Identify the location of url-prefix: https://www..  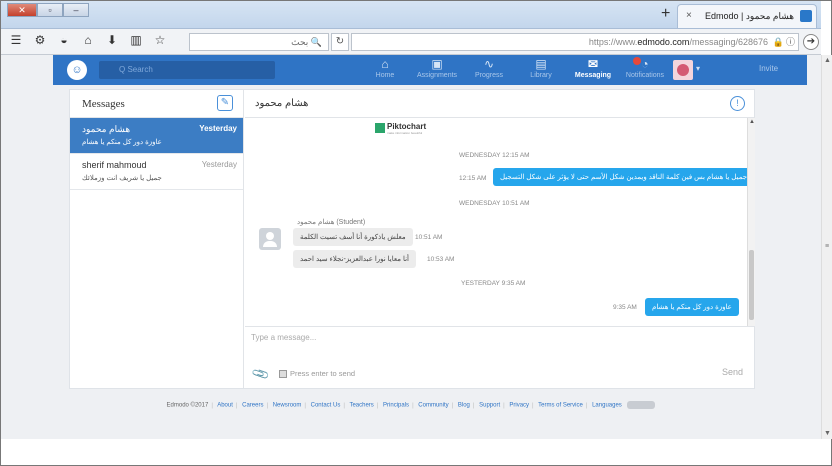
(613, 42).